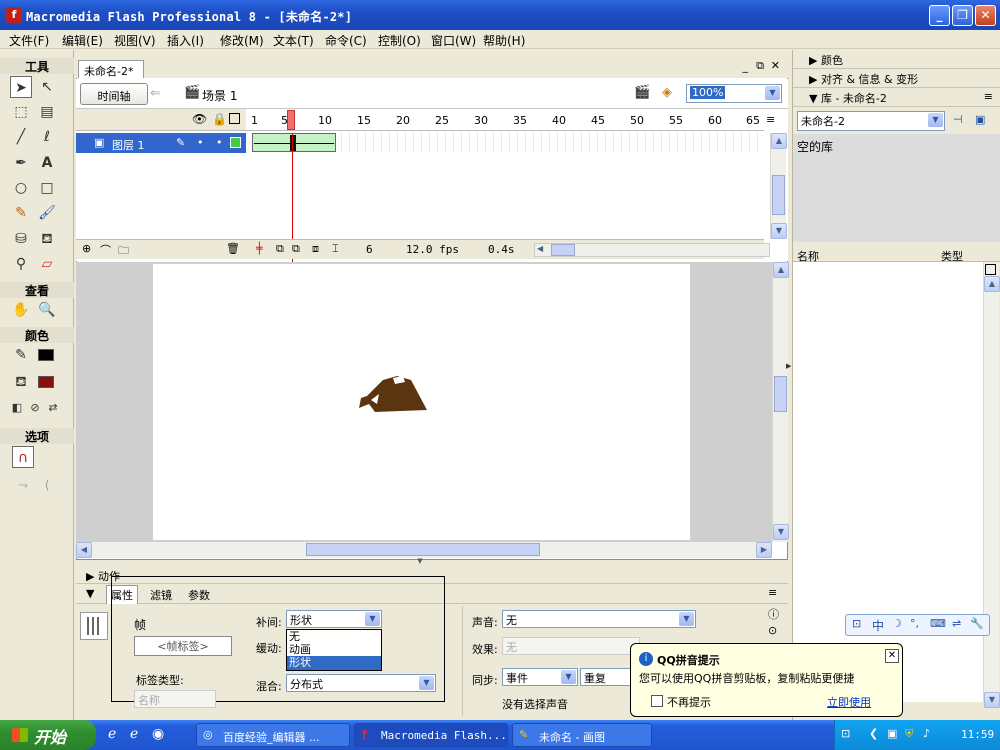 This screenshot has height=750, width=1000. What do you see at coordinates (21, 137) in the screenshot?
I see `line-tool-icon: ╱` at bounding box center [21, 137].